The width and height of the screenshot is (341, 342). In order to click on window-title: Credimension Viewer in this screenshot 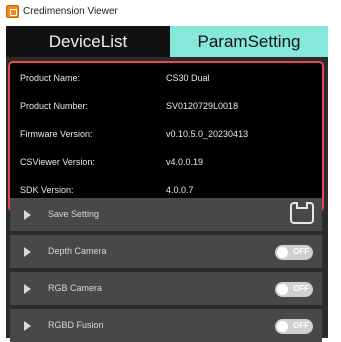, I will do `click(70, 11)`.